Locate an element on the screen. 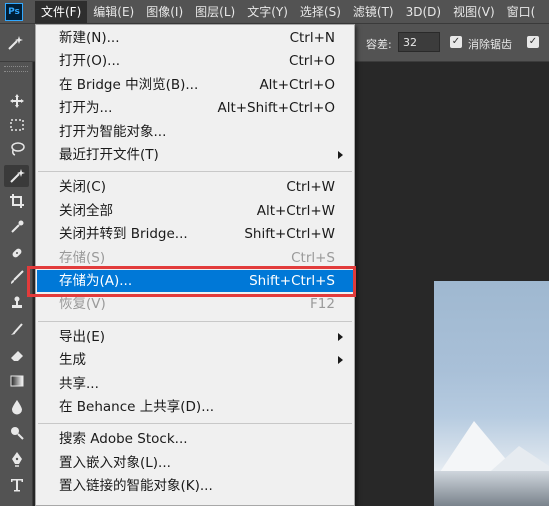  document-image is located at coordinates (491, 393).